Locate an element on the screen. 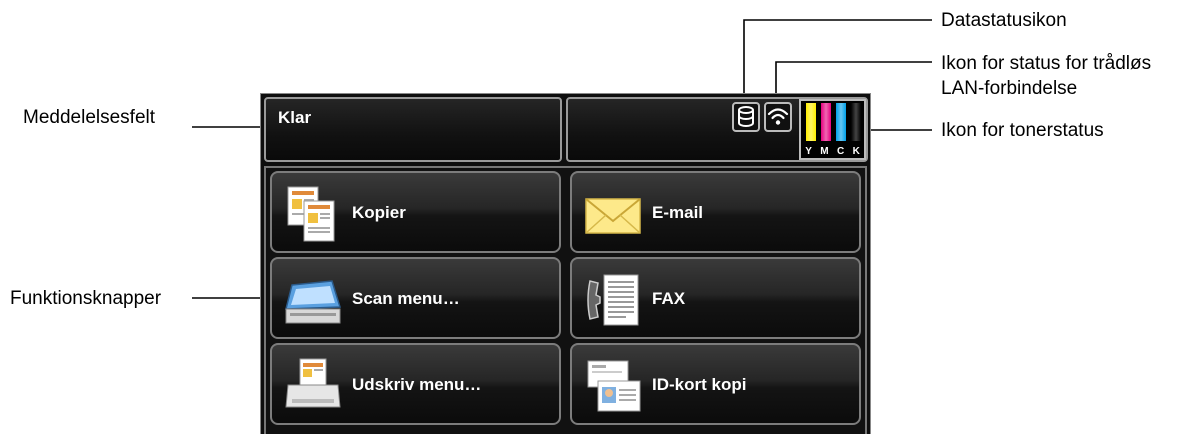 This screenshot has height=434, width=1189. email-button: E-mail is located at coordinates (715, 212).